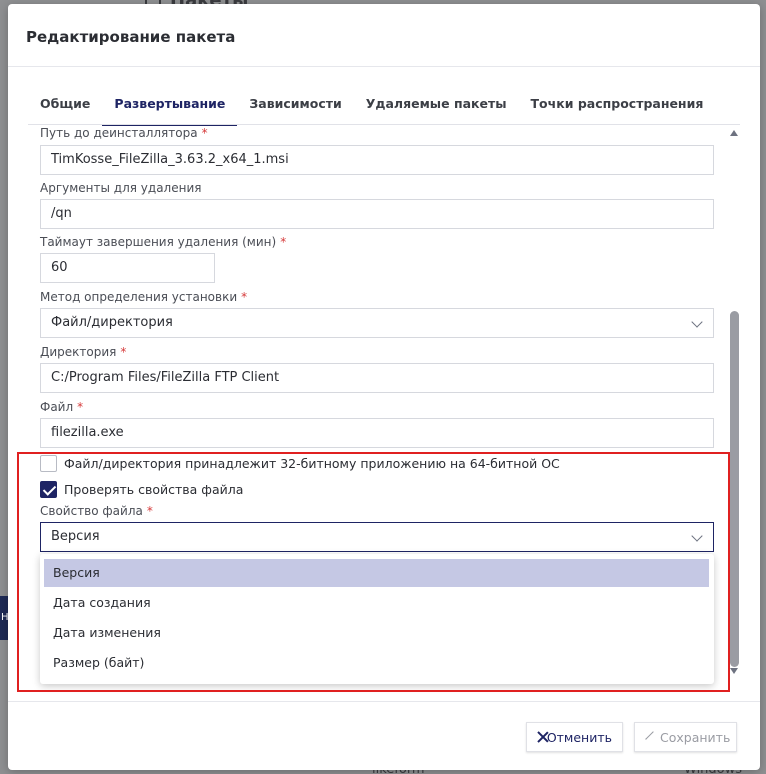 The height and width of the screenshot is (774, 766). Describe the element at coordinates (377, 323) in the screenshot. I see `detection-method-select: Файл/директория` at that location.